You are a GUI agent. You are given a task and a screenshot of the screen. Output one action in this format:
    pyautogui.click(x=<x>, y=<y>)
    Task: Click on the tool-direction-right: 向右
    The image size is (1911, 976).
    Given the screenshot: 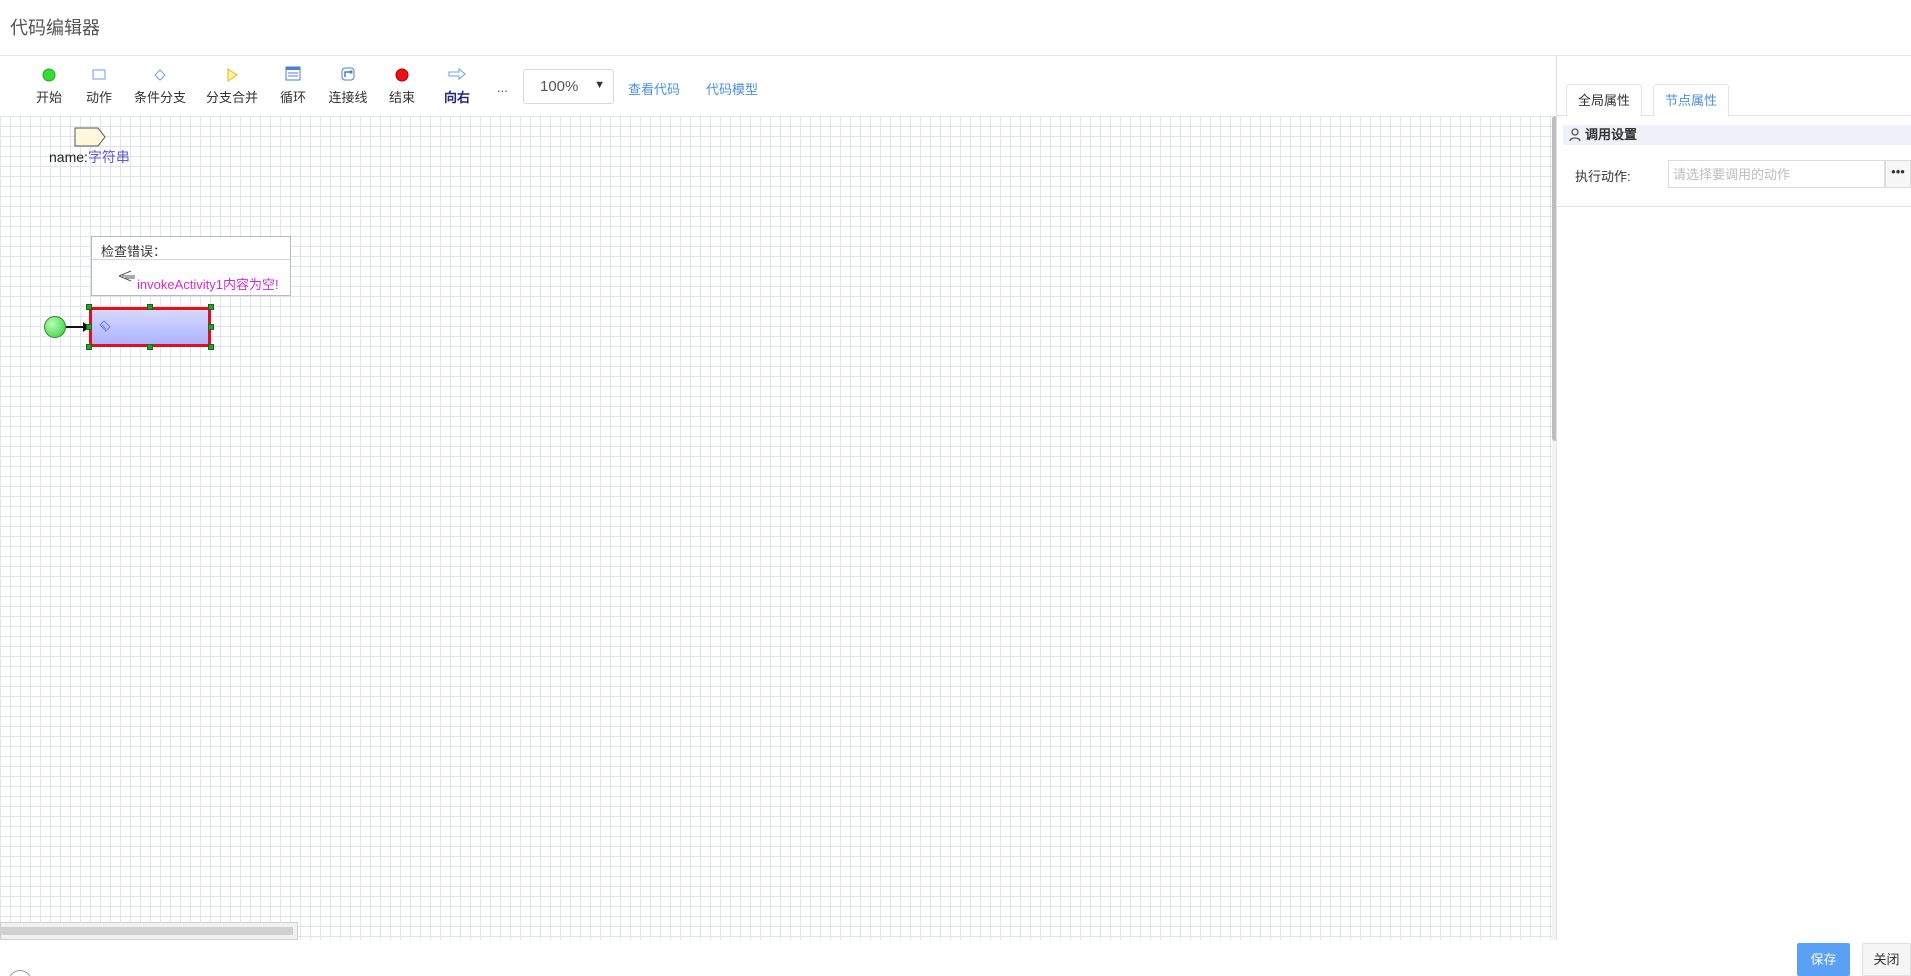 What is the action you would take?
    pyautogui.click(x=457, y=87)
    